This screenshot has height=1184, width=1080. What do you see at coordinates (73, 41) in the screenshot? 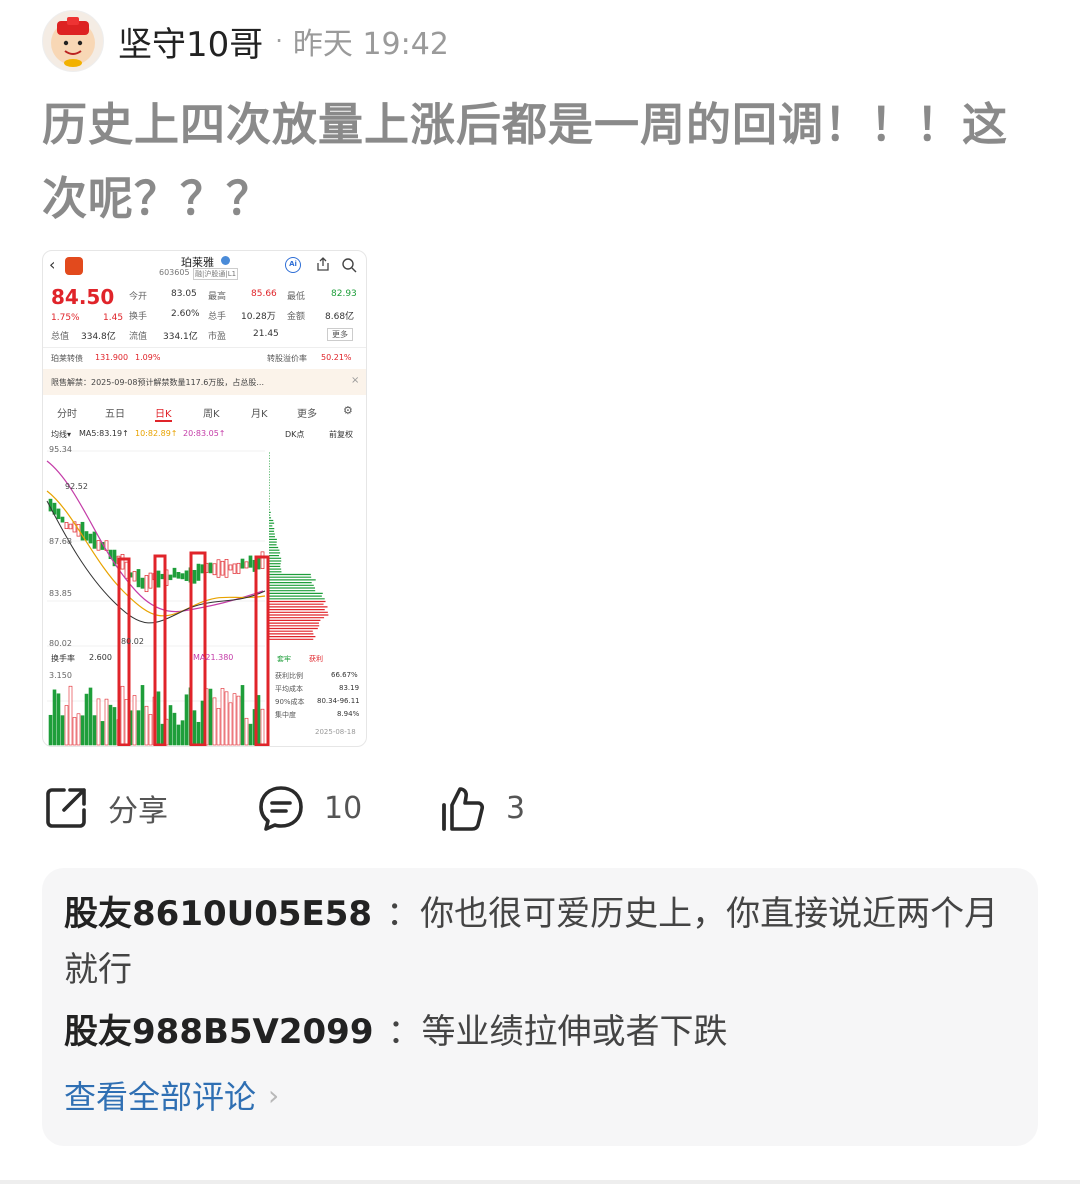
I see `avatar` at bounding box center [73, 41].